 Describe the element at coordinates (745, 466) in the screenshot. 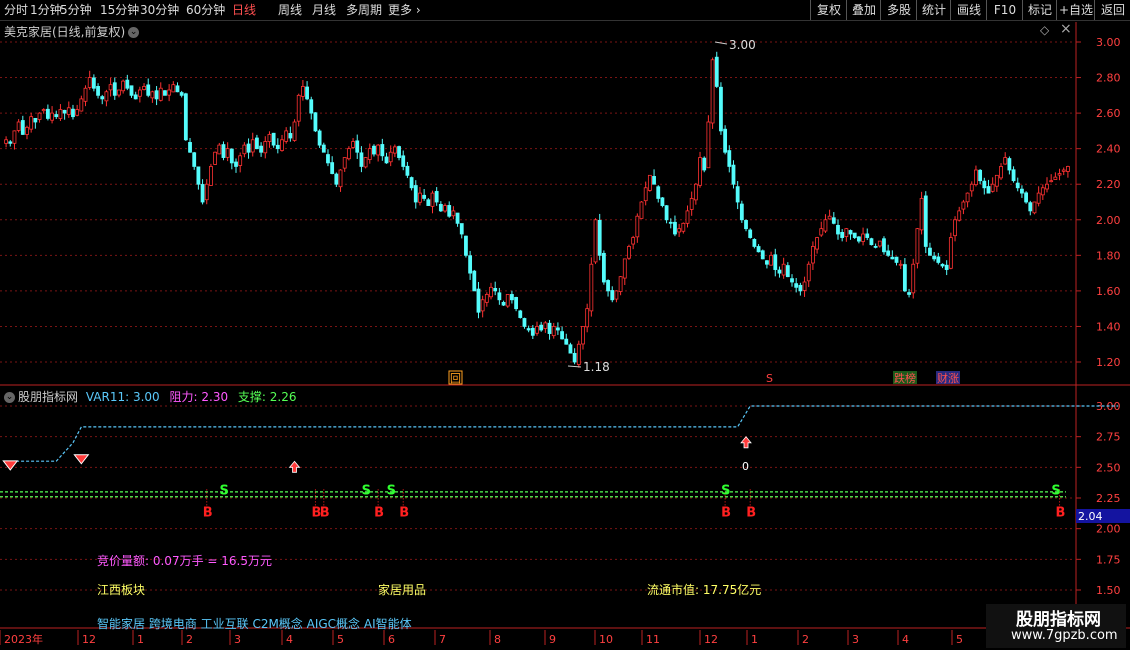

I see `zero-marker: 0` at that location.